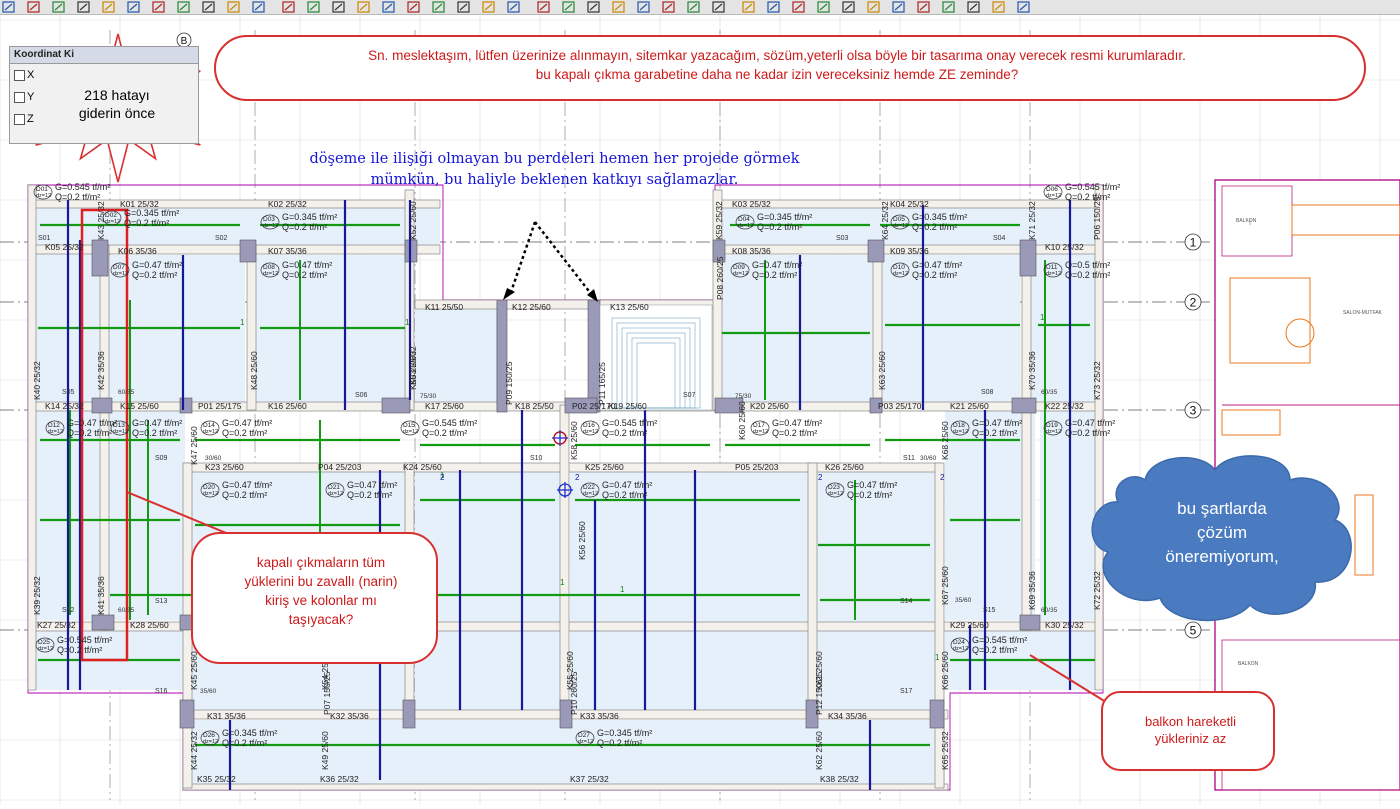  I want to click on axis-number: 1, so click(1193, 243).